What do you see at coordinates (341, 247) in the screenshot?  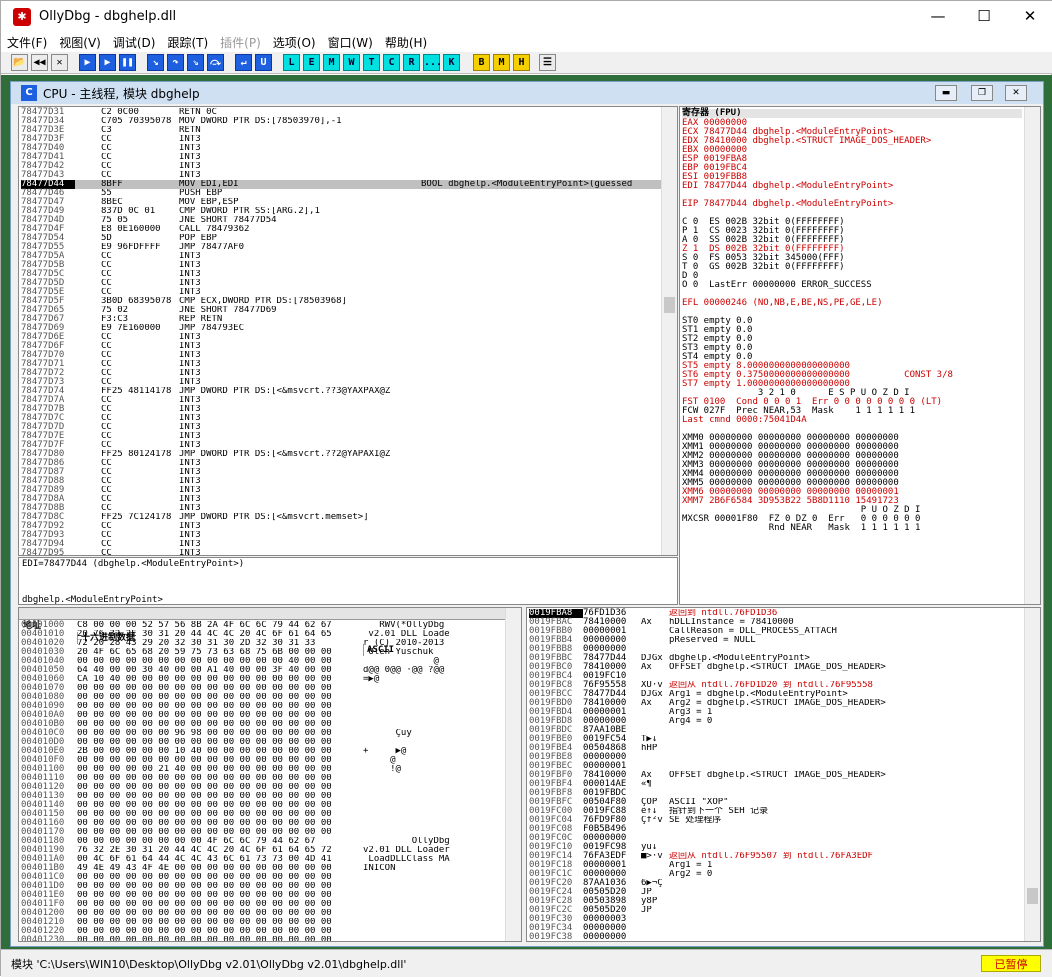 I see `disasm-row: 78477D55 E9 96FDFFFF JMP 78477AF0` at bounding box center [341, 247].